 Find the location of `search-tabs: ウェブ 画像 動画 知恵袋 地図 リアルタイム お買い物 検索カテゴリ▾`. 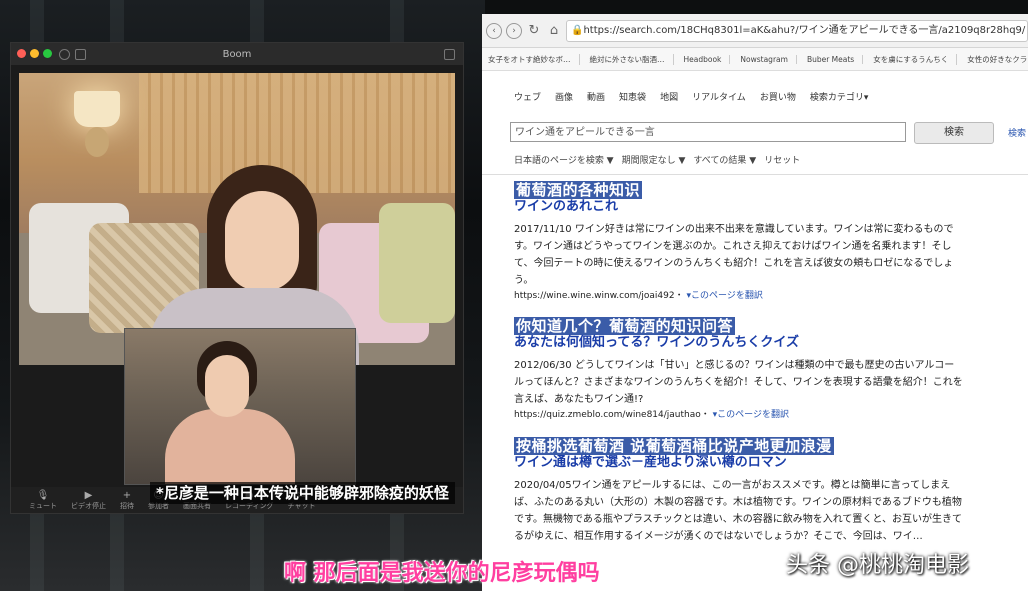

search-tabs: ウェブ 画像 動画 知恵袋 地図 リアルタイム お買い物 検索カテゴリ▾ is located at coordinates (691, 96).